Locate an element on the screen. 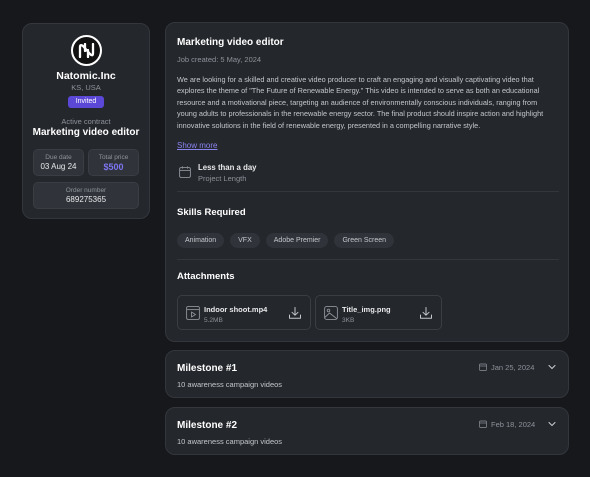 The height and width of the screenshot is (477, 590). skill-chip: Green Screen is located at coordinates (364, 240).